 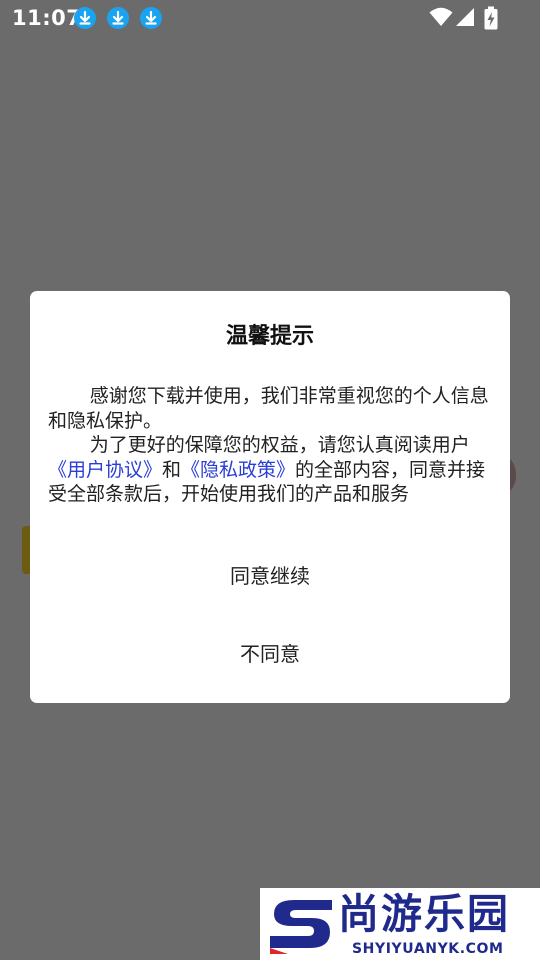 What do you see at coordinates (270, 576) in the screenshot?
I see `agree-button: 同意继续` at bounding box center [270, 576].